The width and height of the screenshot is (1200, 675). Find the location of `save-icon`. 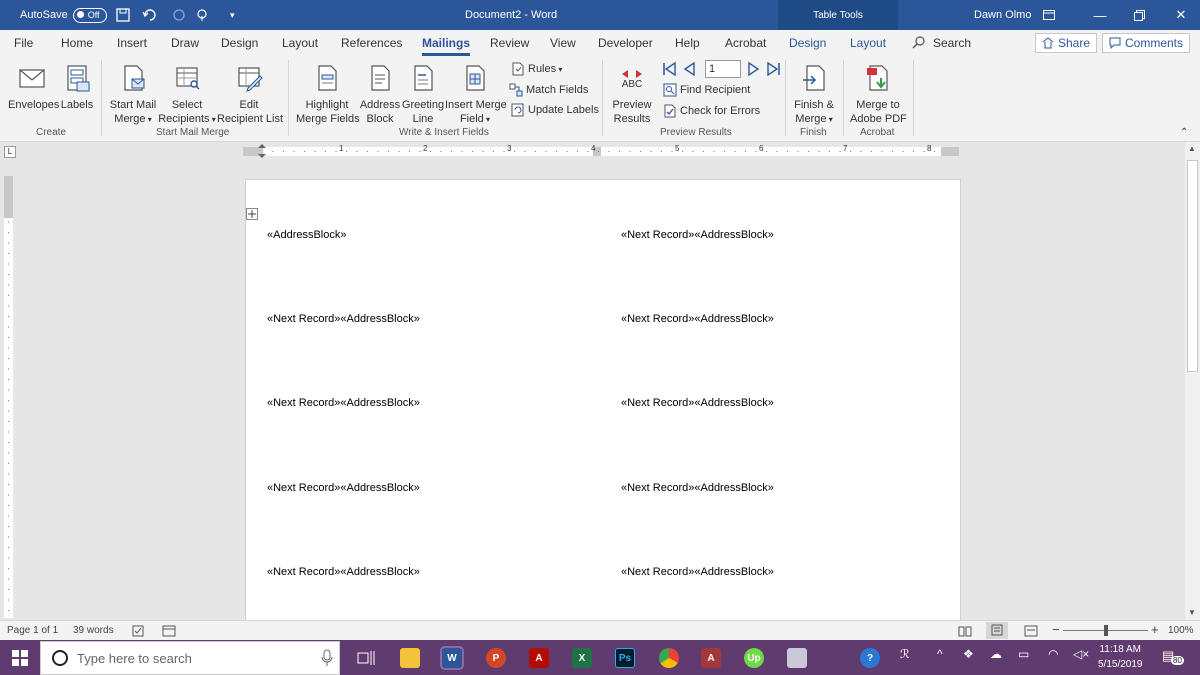

save-icon is located at coordinates (123, 15).